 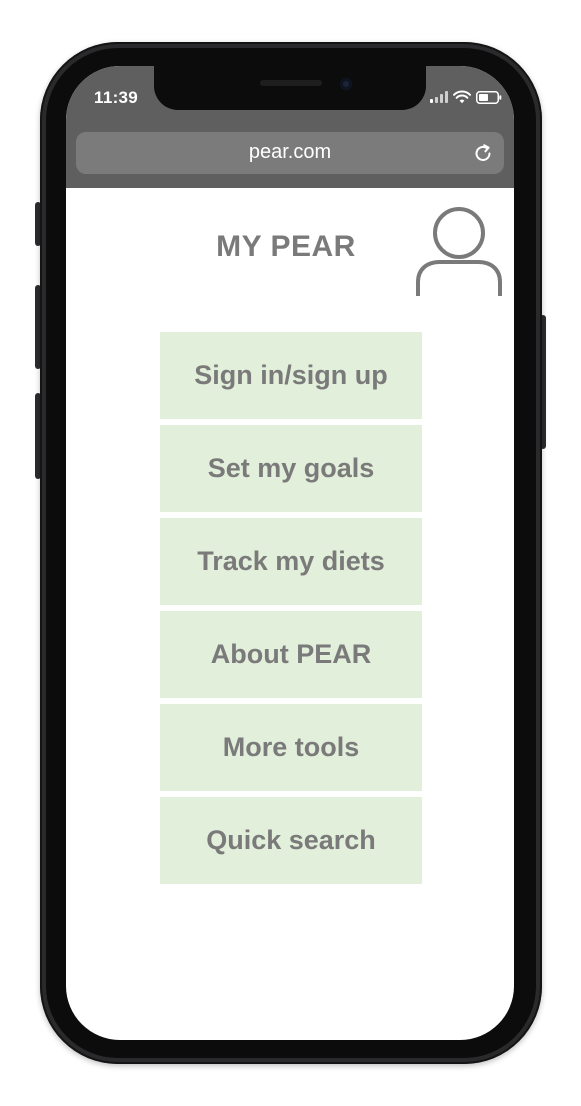 What do you see at coordinates (346, 84) in the screenshot?
I see `front-camera` at bounding box center [346, 84].